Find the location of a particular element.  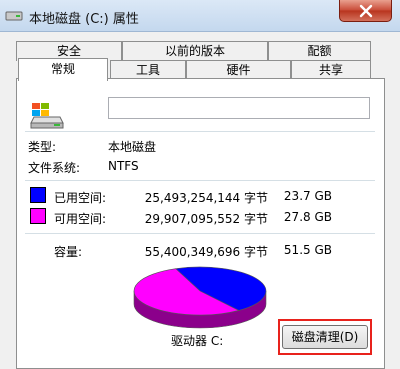

capacity-bytes: 55,400,349,696 字节 is located at coordinates (206, 252).